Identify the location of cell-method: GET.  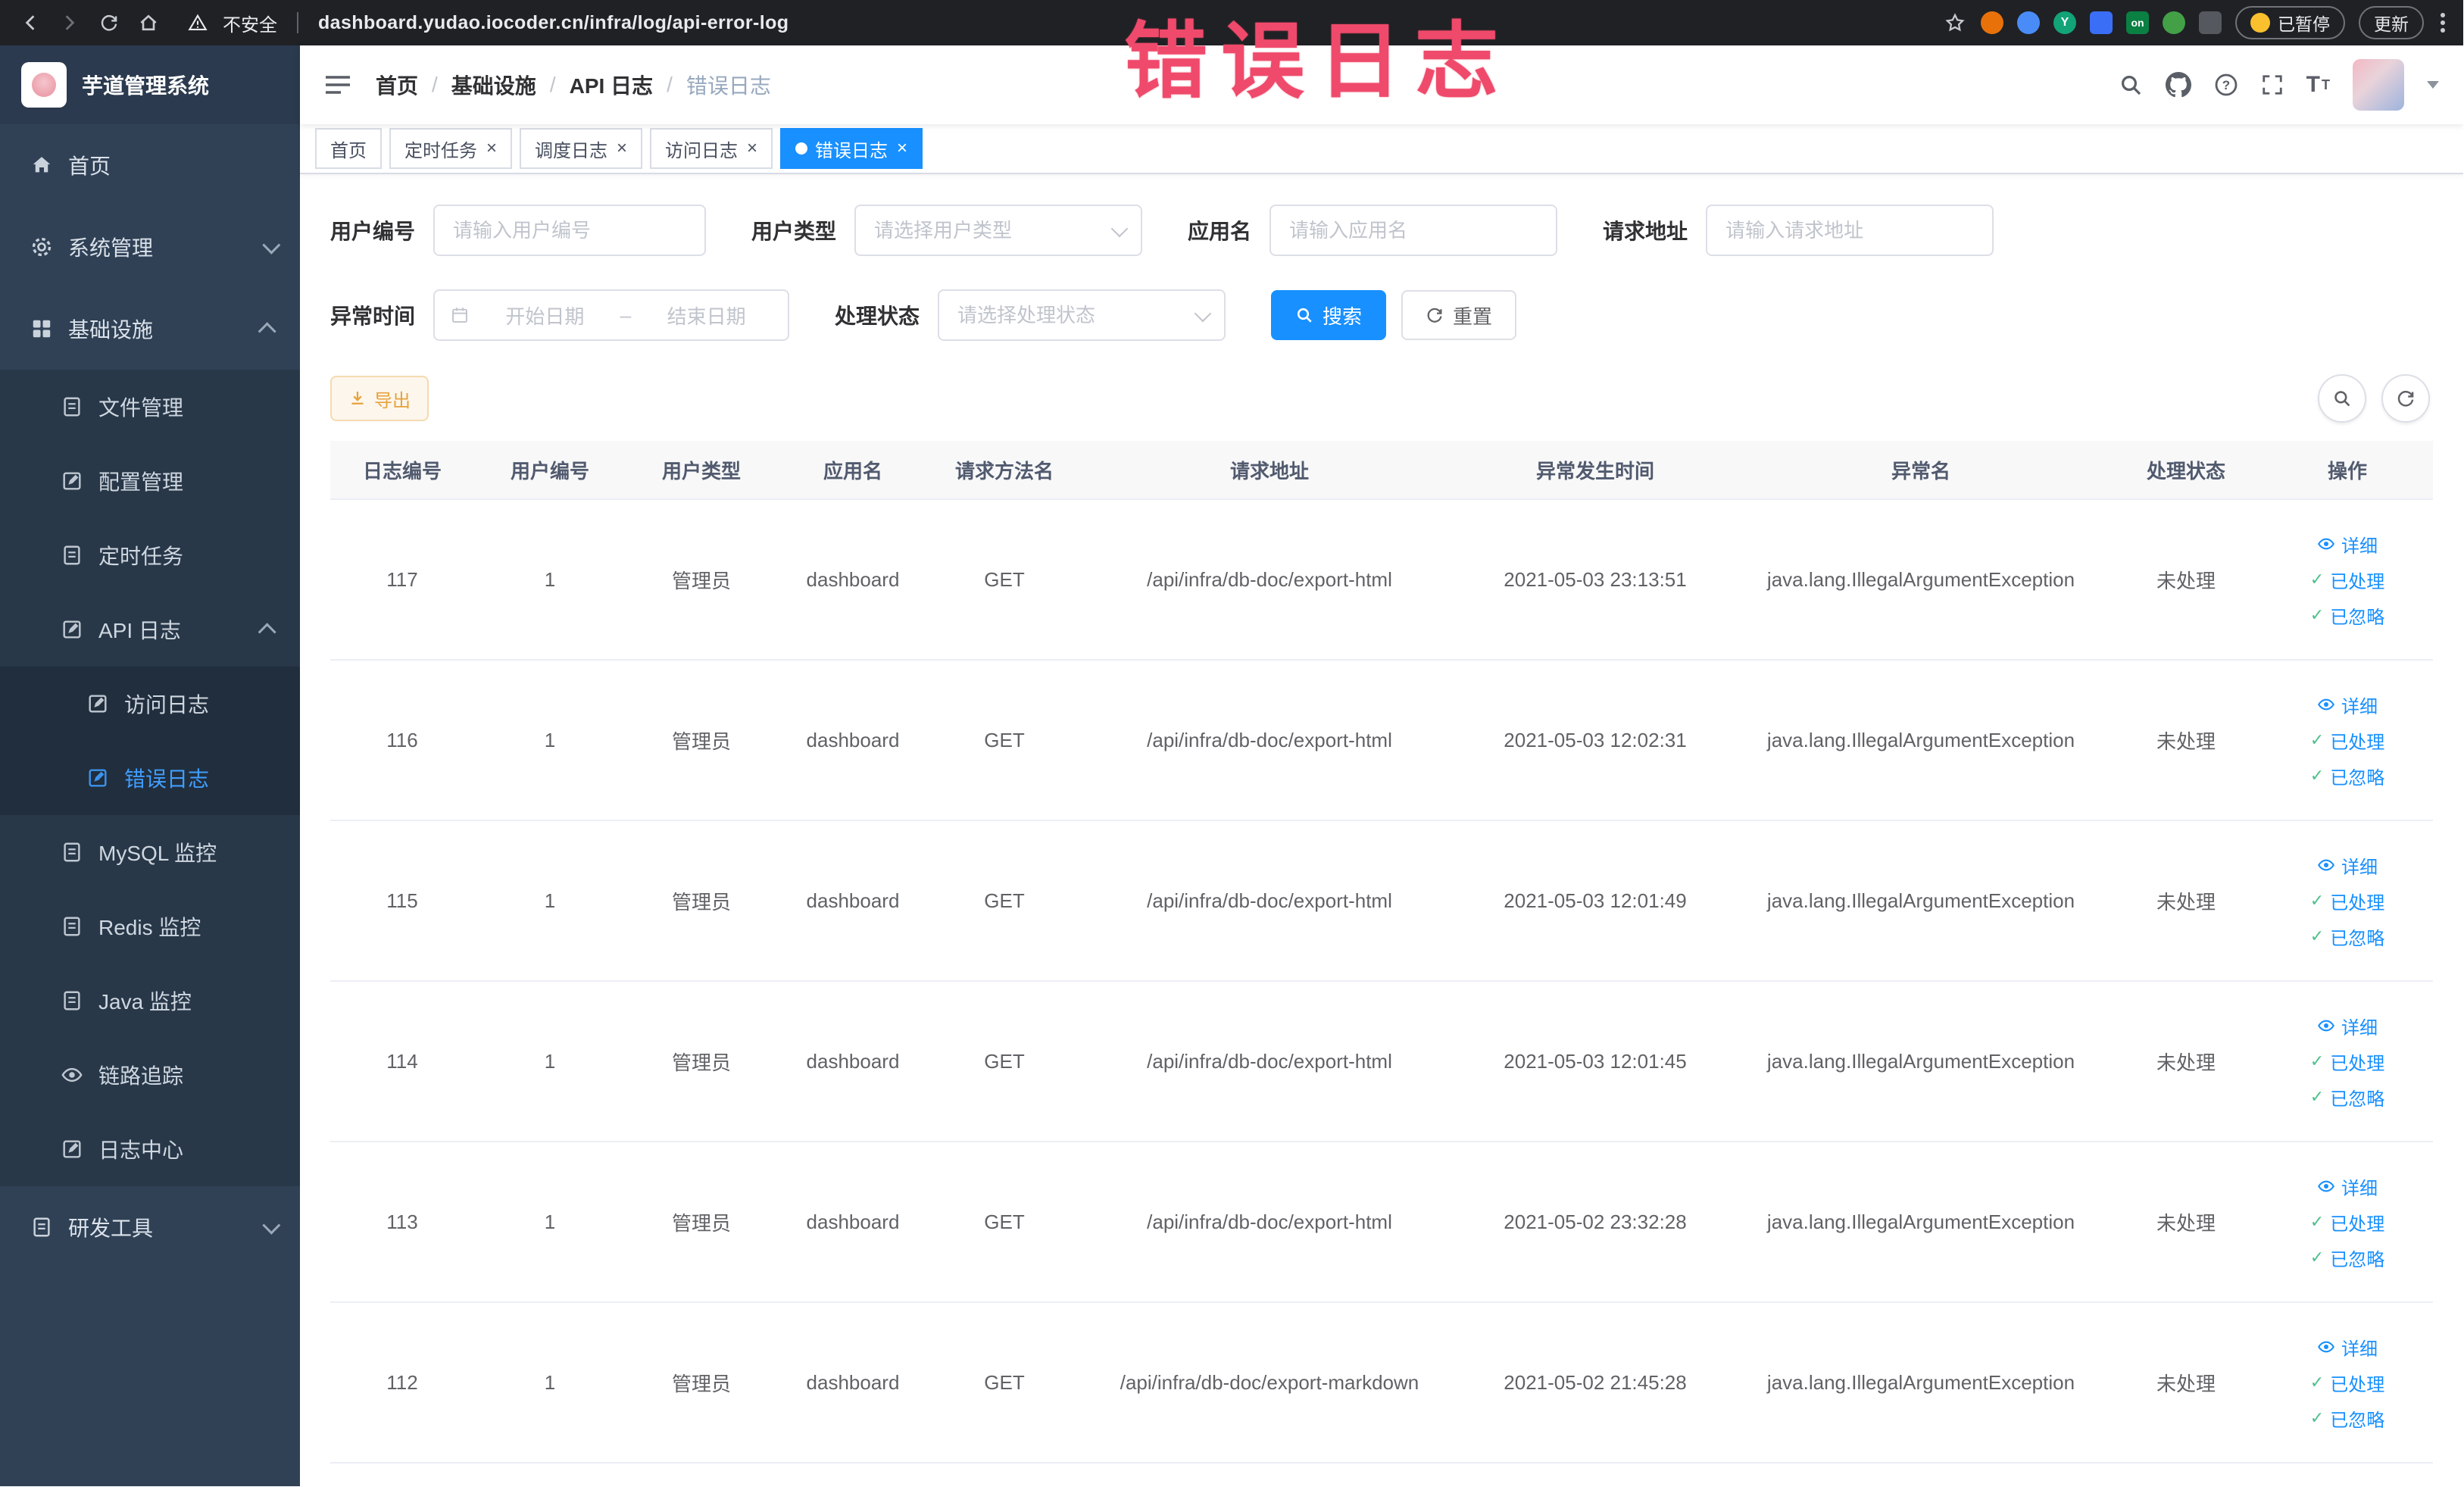
(1004, 1221).